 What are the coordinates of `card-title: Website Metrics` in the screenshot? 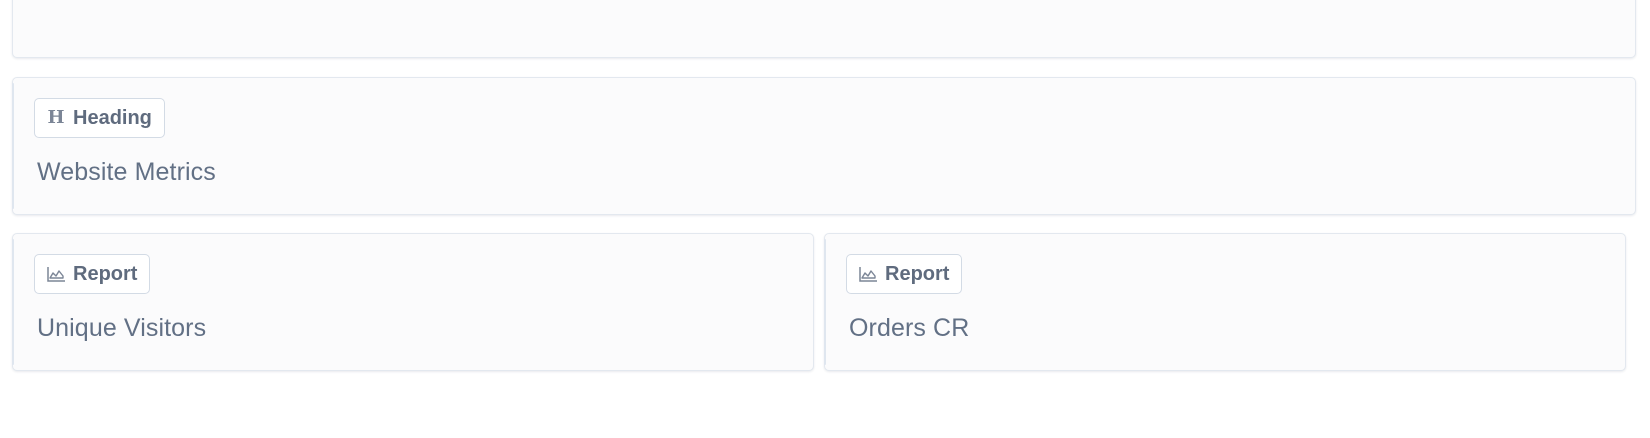 It's located at (126, 172).